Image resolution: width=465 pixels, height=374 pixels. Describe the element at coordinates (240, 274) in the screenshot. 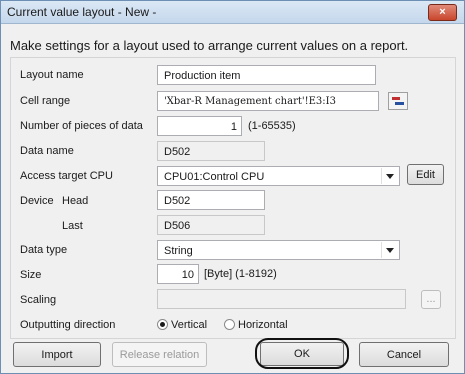

I see `size-unit-text: [Byte] (1-8192)` at that location.